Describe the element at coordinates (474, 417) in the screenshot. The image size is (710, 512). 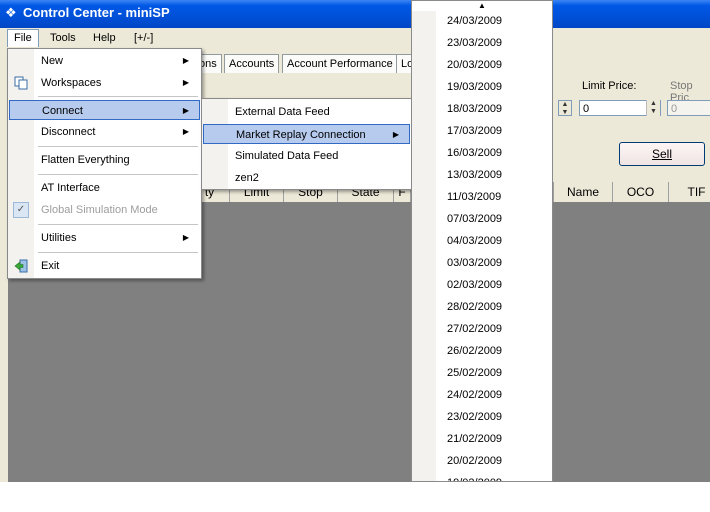
I see `replay-date-item: 23/02/2009` at that location.